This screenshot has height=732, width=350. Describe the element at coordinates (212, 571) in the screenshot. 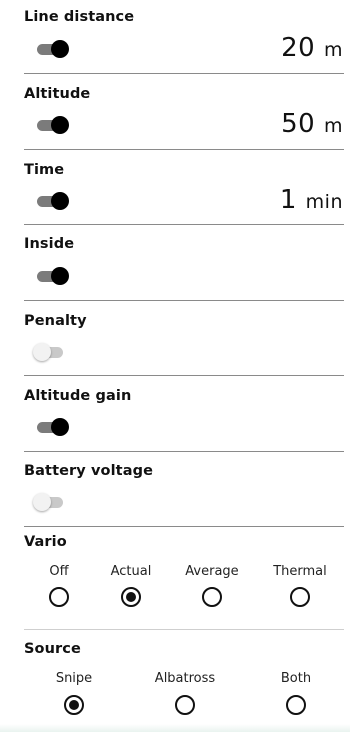

I see `vario-option-average-label: Average` at that location.